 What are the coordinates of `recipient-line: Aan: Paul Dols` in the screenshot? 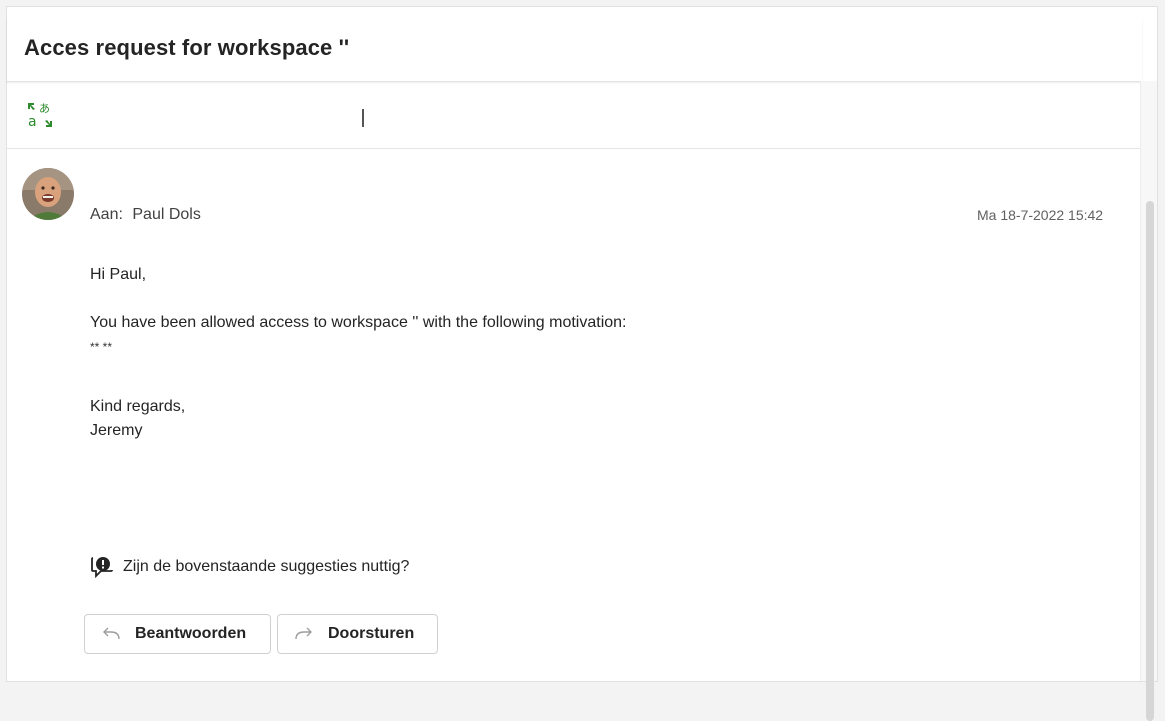 It's located at (145, 215).